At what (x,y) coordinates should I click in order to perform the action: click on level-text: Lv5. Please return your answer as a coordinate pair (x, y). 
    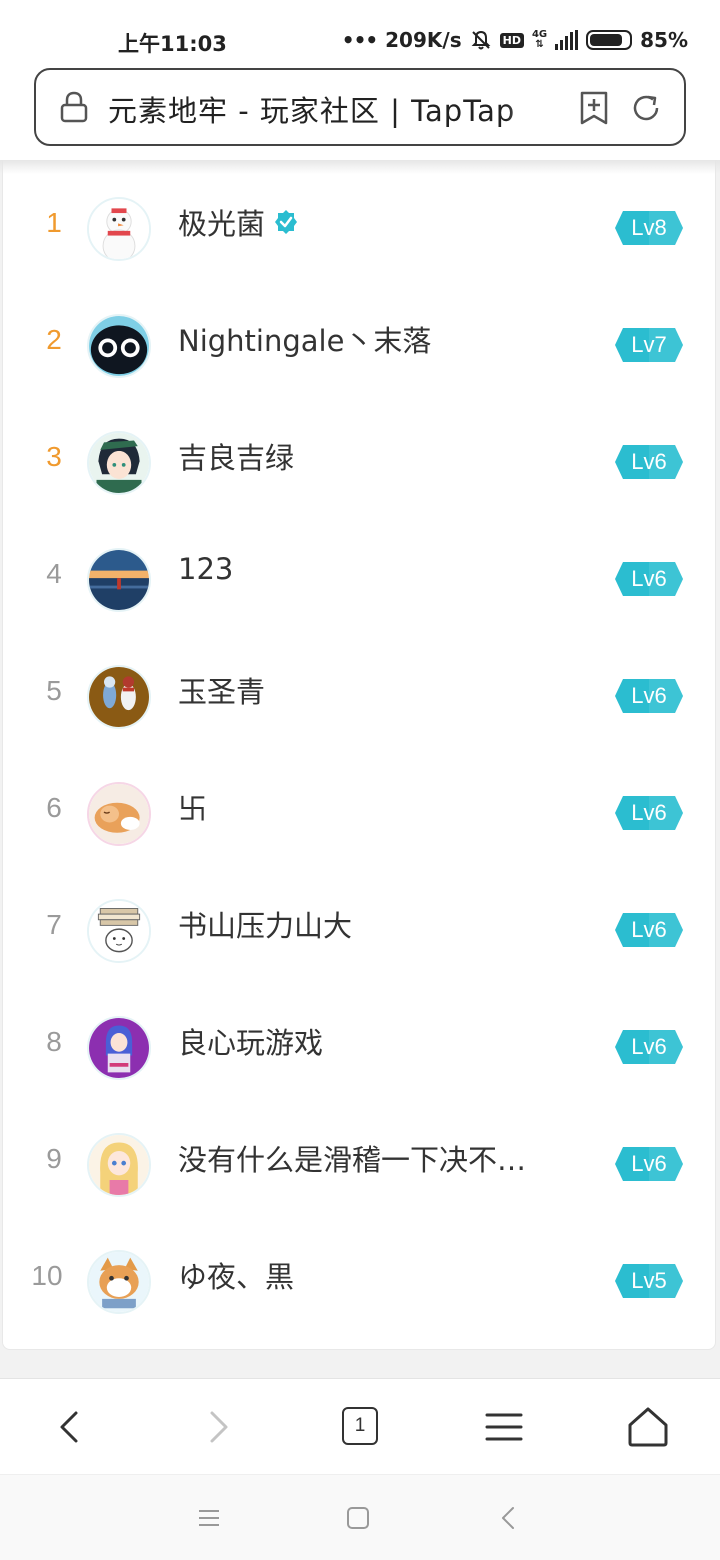
    Looking at the image, I should click on (649, 1280).